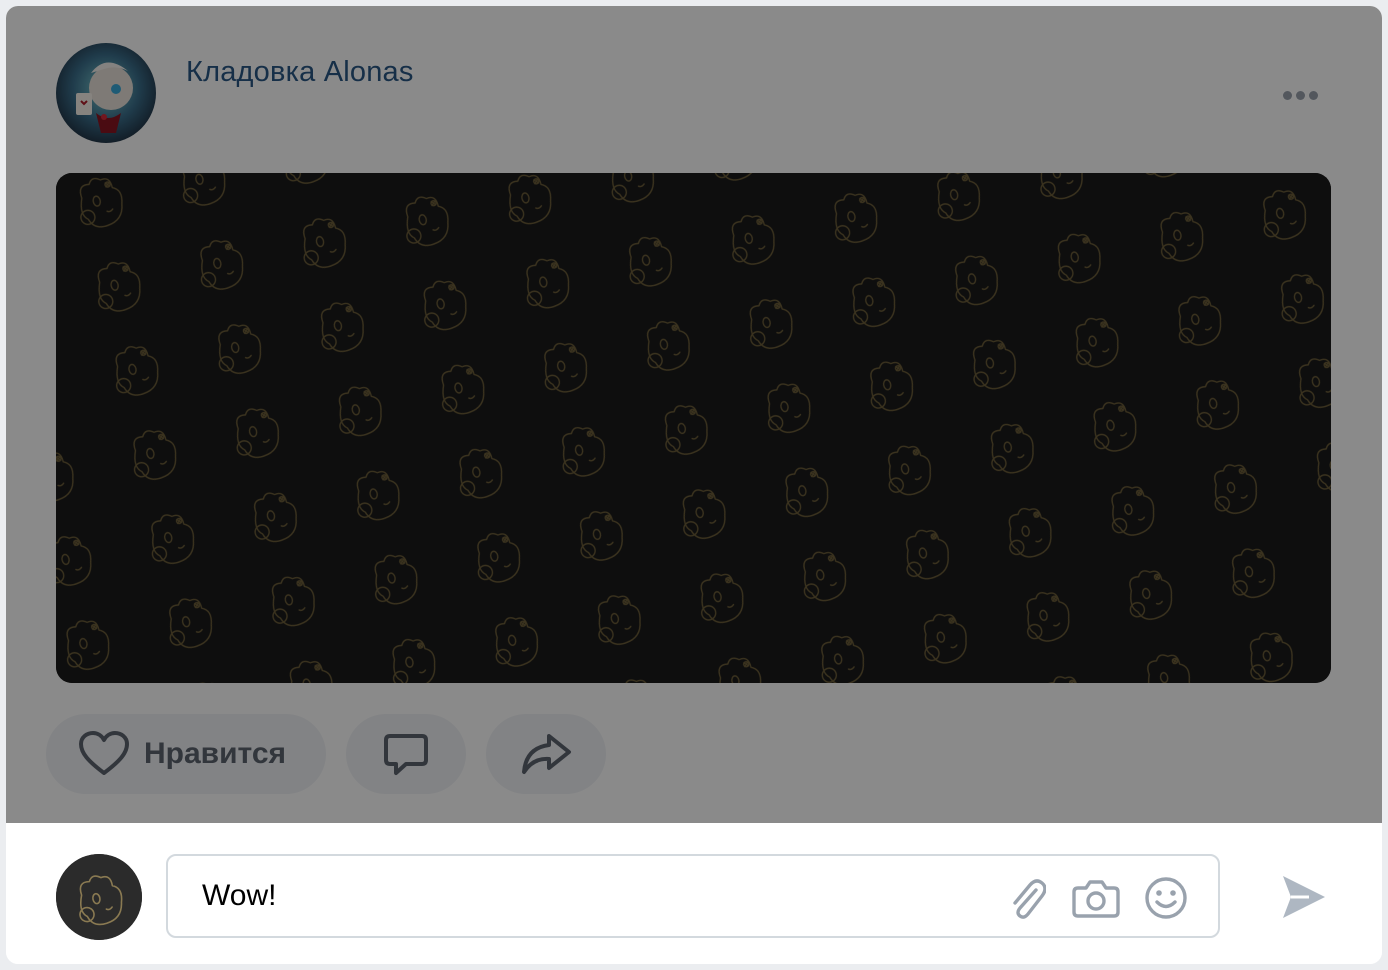 The height and width of the screenshot is (970, 1388). What do you see at coordinates (592, 896) in the screenshot?
I see `comment-input` at bounding box center [592, 896].